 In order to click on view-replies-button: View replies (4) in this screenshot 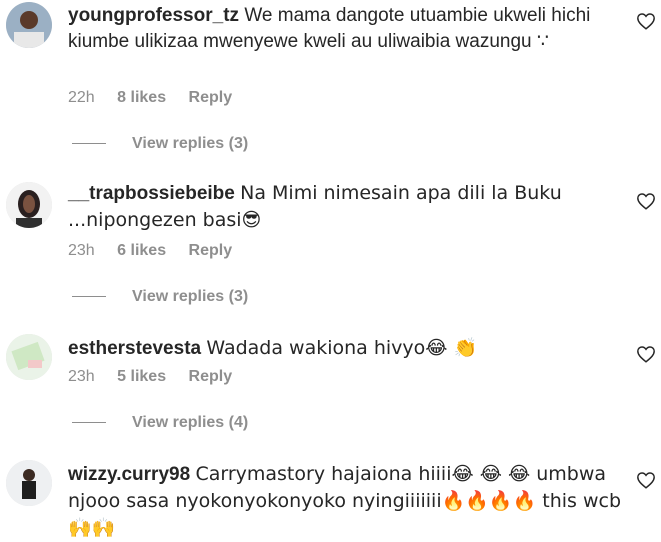, I will do `click(160, 423)`.